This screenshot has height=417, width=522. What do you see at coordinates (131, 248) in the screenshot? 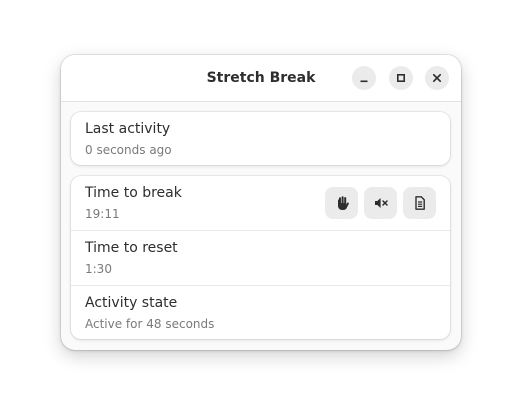
I see `time-to-reset-label: Time to reset` at bounding box center [131, 248].